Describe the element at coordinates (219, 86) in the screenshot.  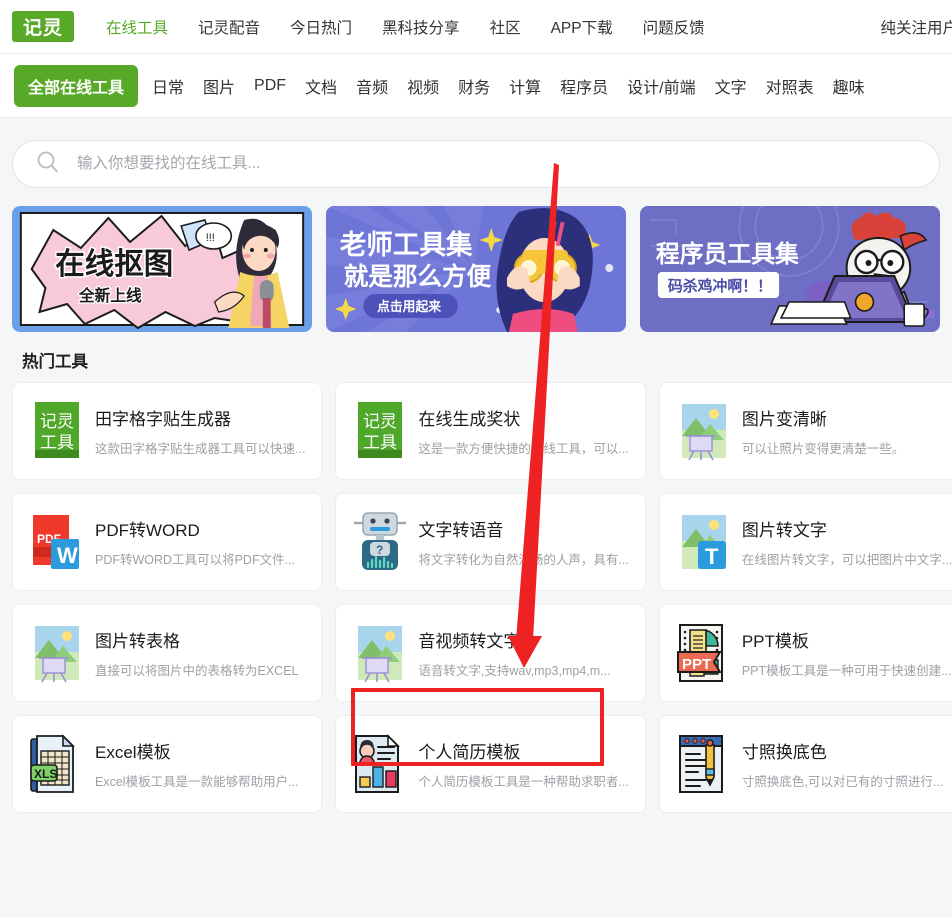
I see `category-tab-image: 图片` at that location.